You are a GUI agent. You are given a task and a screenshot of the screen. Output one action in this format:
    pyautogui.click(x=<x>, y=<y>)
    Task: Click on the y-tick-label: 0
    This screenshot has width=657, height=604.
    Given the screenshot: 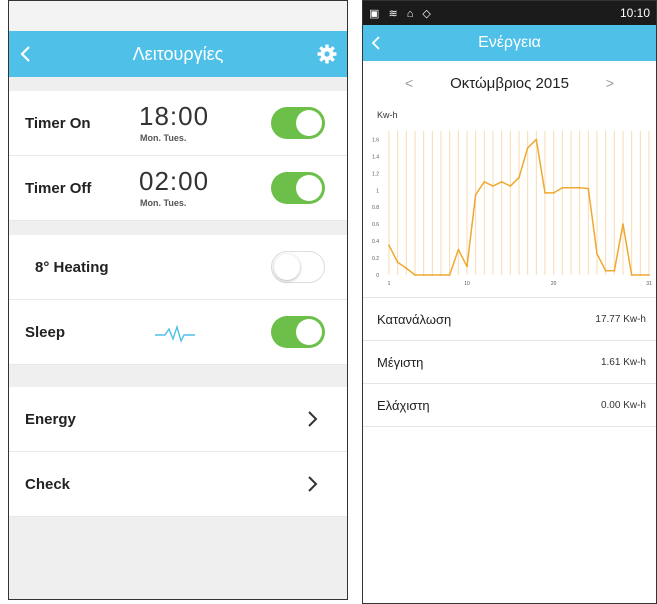 What is the action you would take?
    pyautogui.click(x=377, y=276)
    